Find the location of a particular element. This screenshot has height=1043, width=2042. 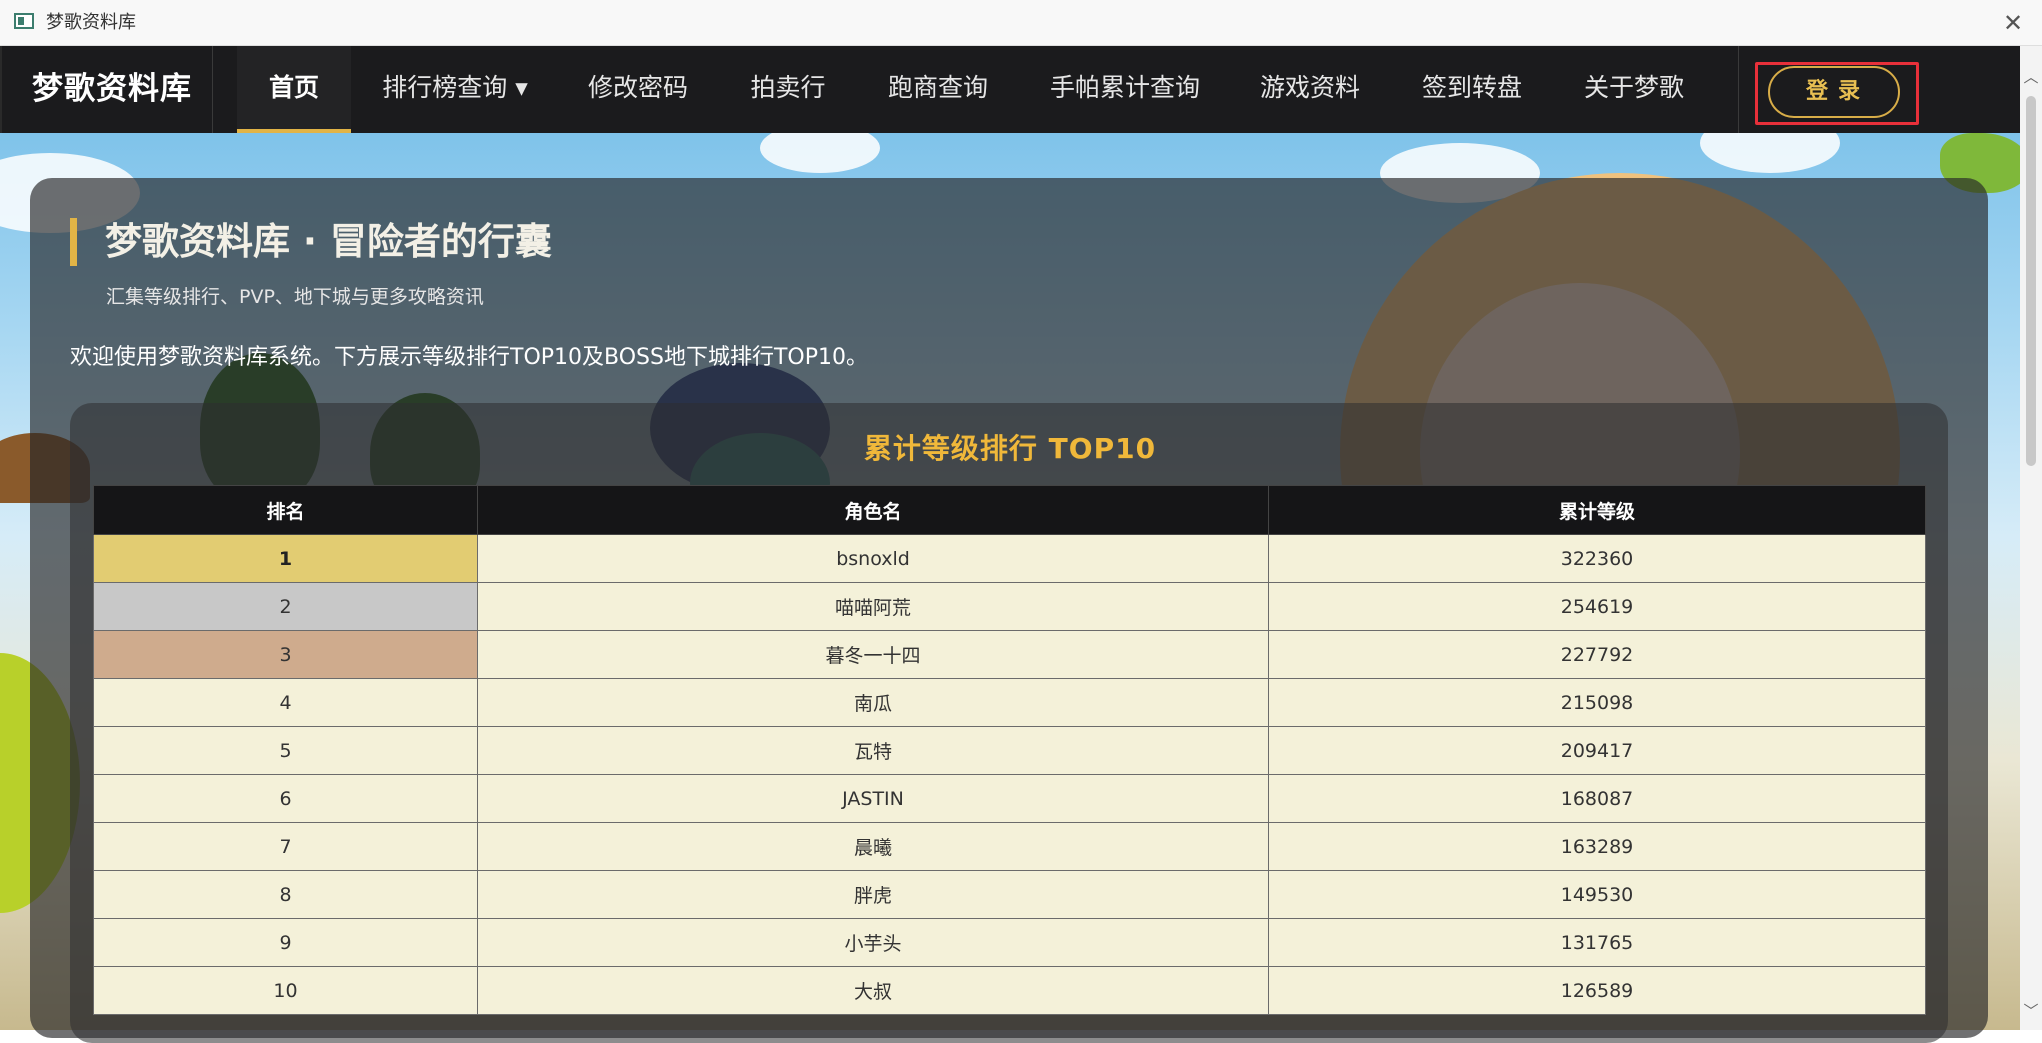

table-row: 3 暮冬一十四 227792 is located at coordinates (1009, 654).